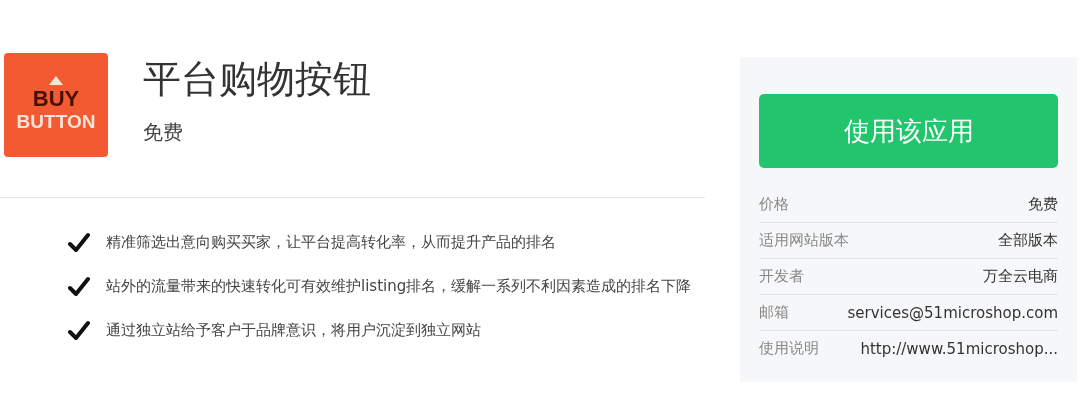 Image resolution: width=1080 pixels, height=401 pixels. What do you see at coordinates (257, 79) in the screenshot?
I see `app-title: 平台购物按钮` at bounding box center [257, 79].